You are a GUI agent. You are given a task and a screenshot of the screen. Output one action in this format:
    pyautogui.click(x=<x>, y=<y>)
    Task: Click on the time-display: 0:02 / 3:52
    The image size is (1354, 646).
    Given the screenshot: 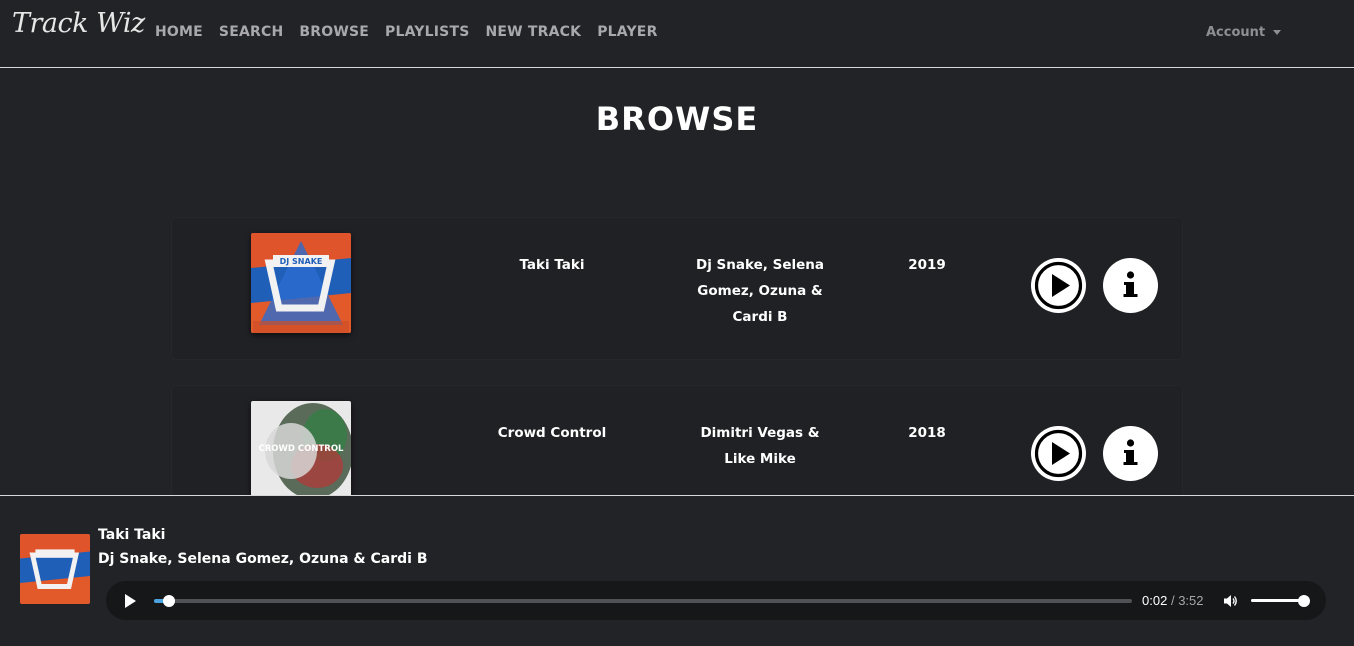 What is the action you would take?
    pyautogui.click(x=1173, y=600)
    